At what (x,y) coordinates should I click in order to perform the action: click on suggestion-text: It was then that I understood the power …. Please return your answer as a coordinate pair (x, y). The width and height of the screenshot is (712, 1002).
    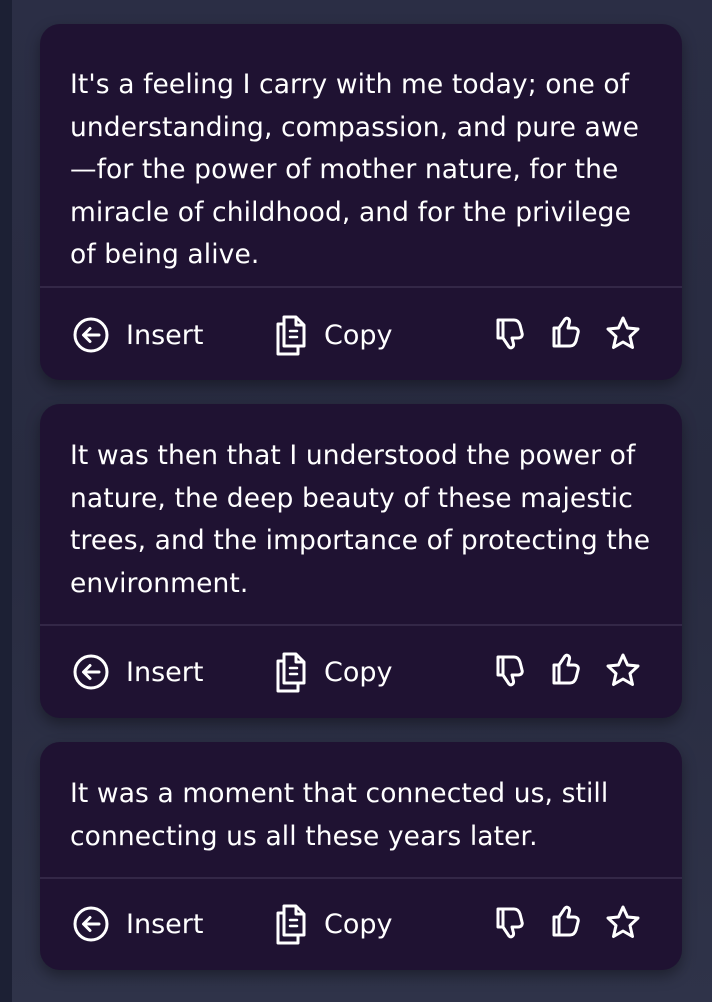
    Looking at the image, I should click on (360, 519).